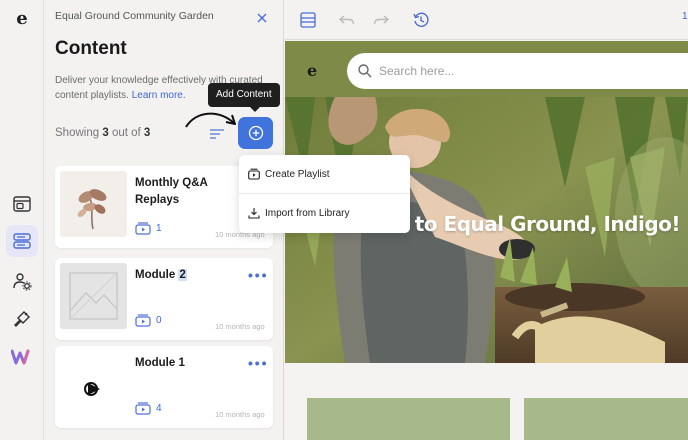 The image size is (688, 440). What do you see at coordinates (77, 133) in the screenshot?
I see `showing-prefix: Showing` at bounding box center [77, 133].